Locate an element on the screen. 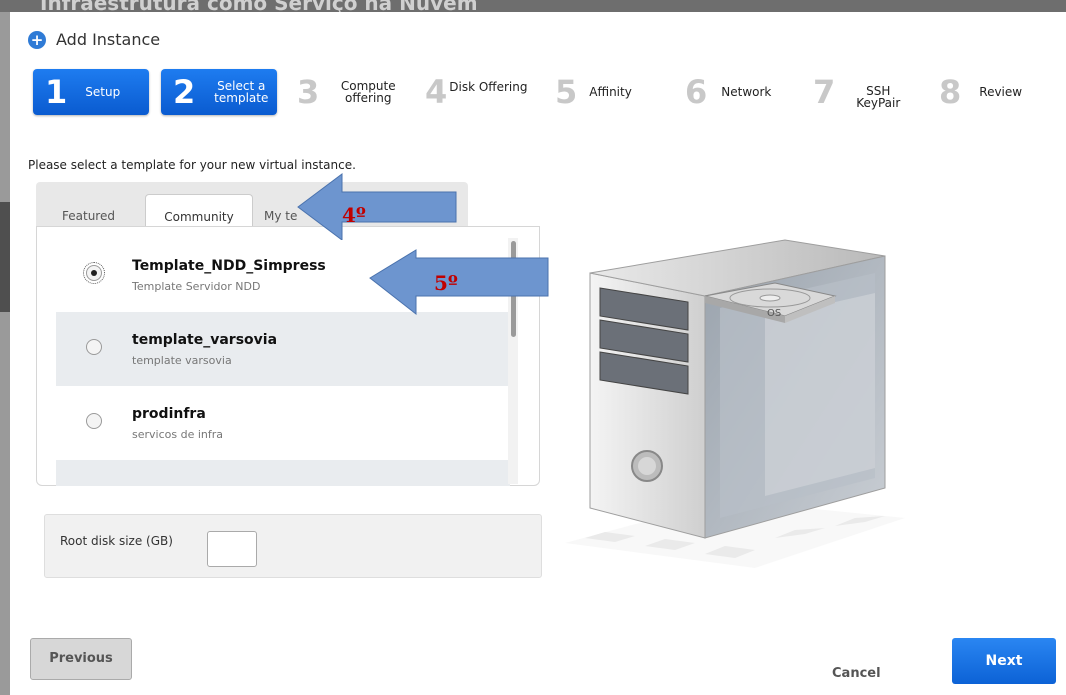 The image size is (1066, 695). template-description: template varsovia is located at coordinates (182, 360).